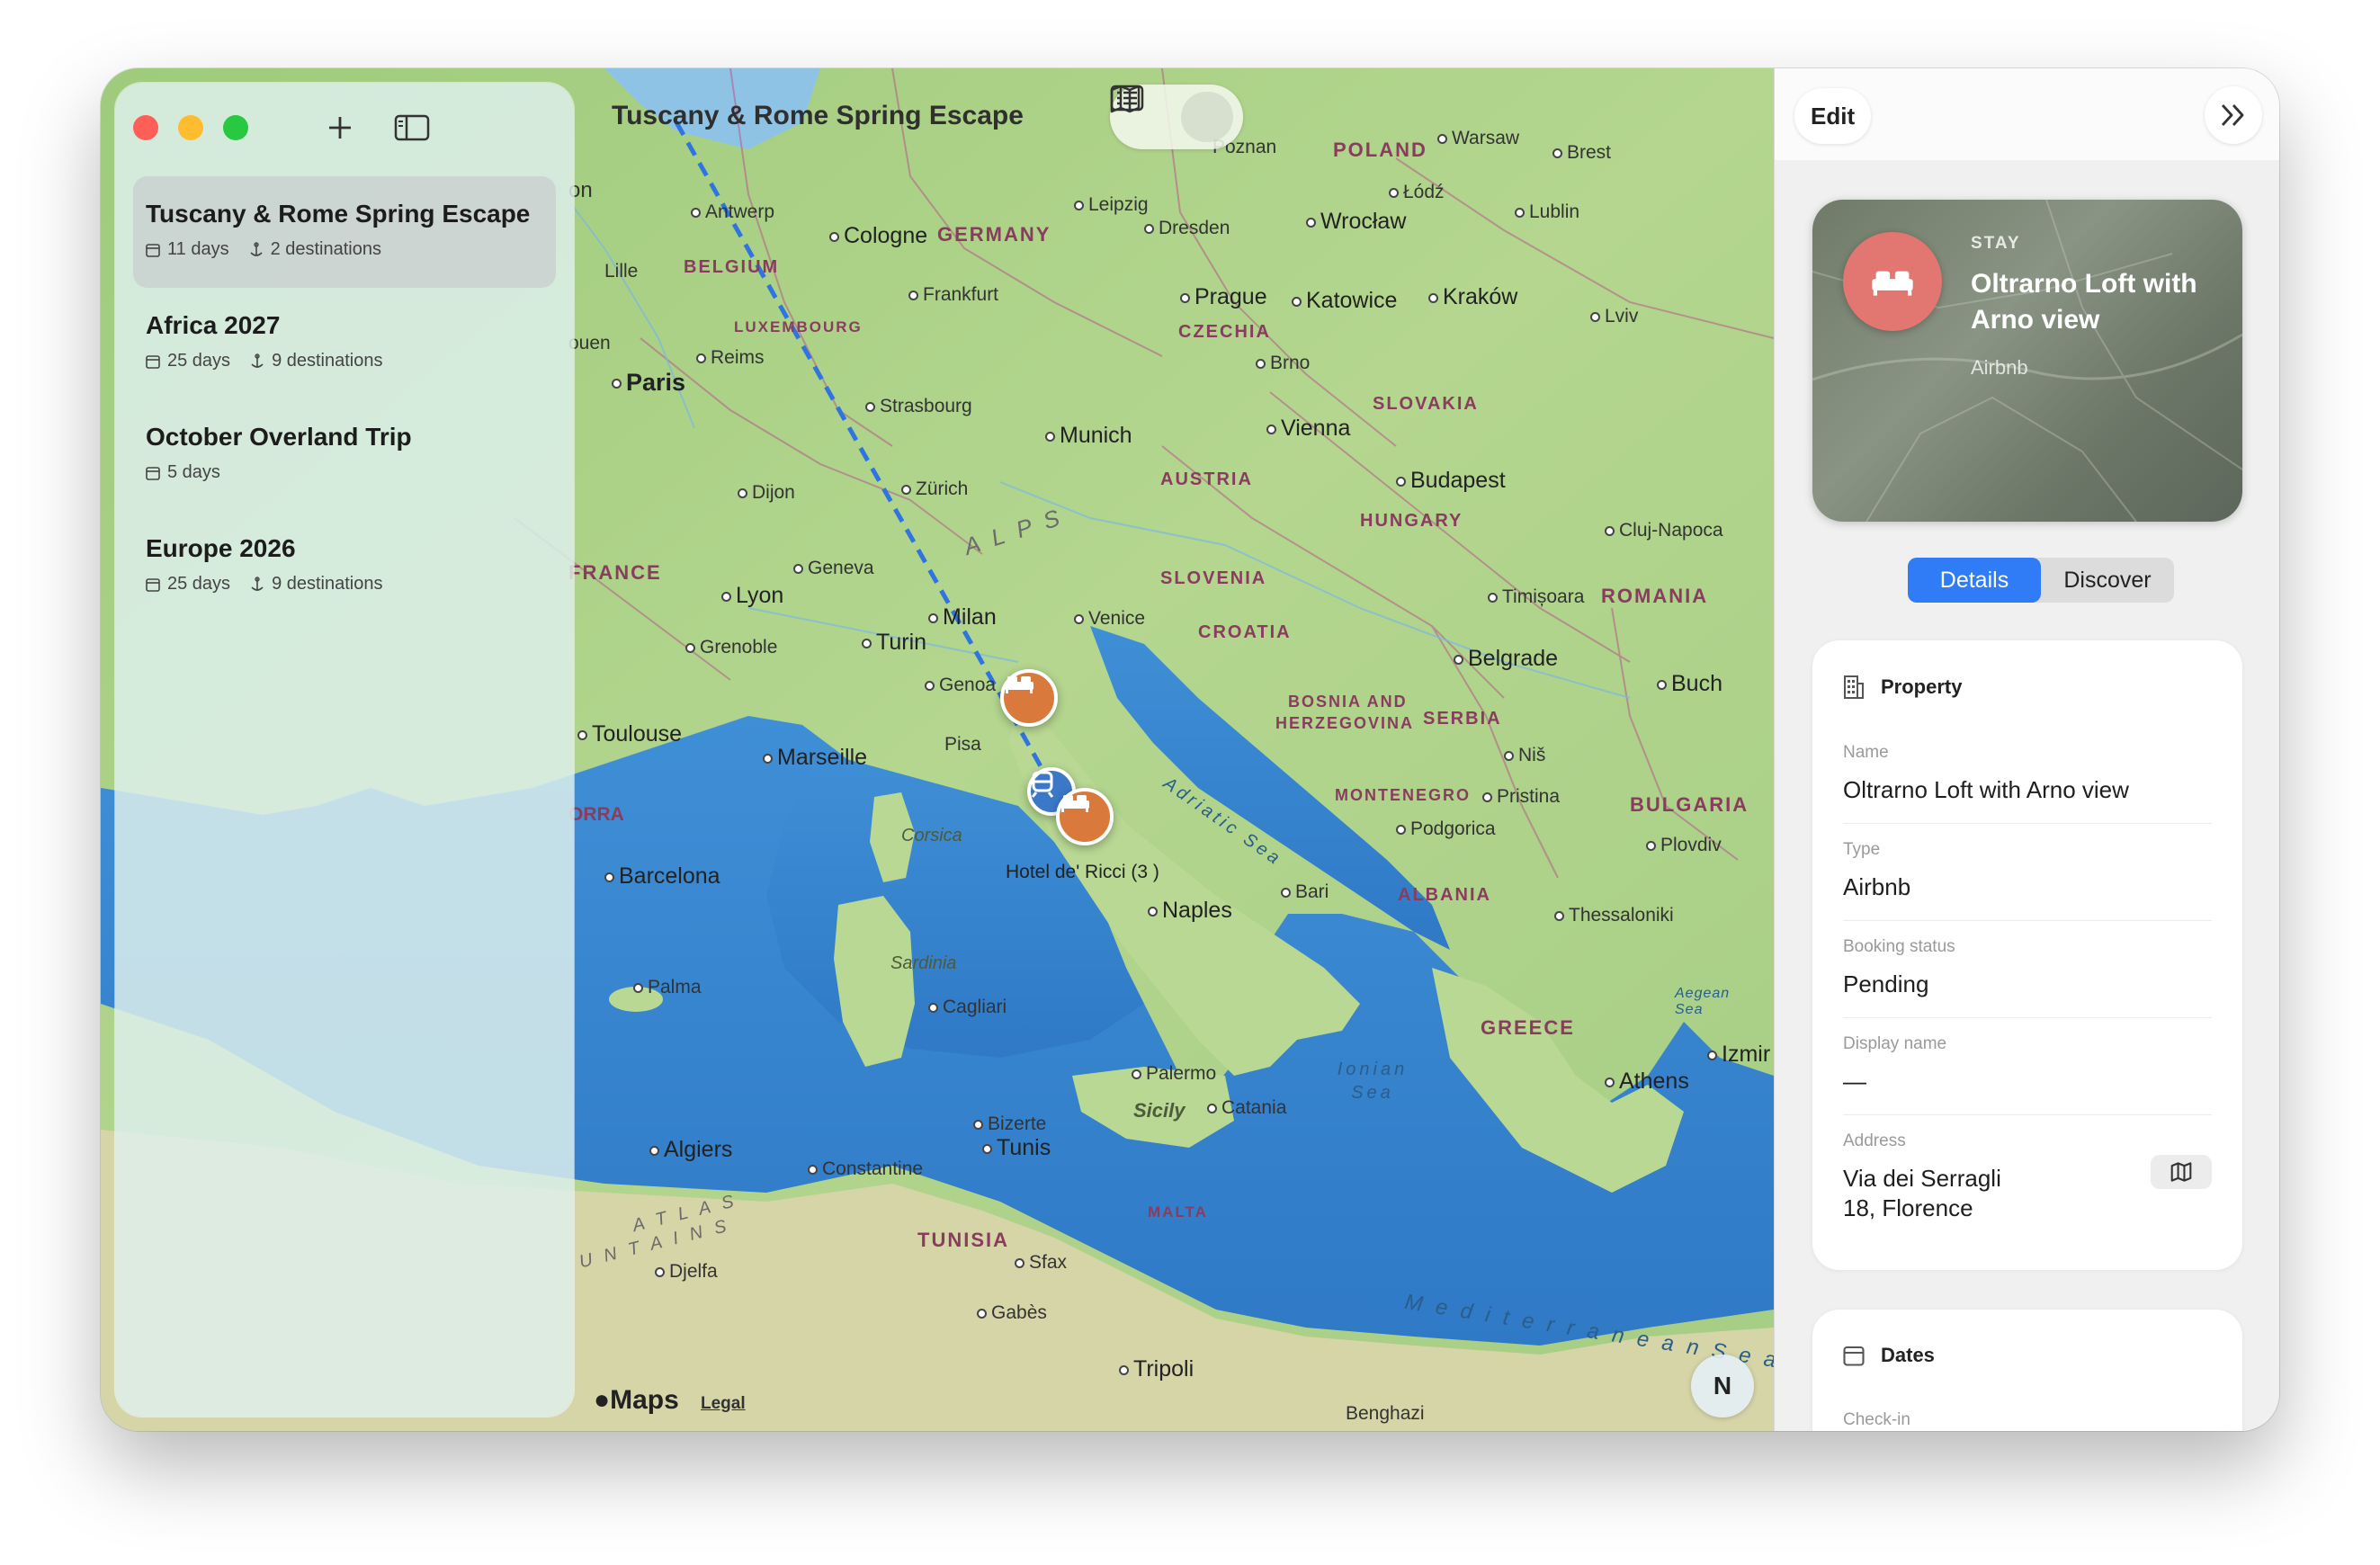  I want to click on trip-days: 11 days, so click(198, 249).